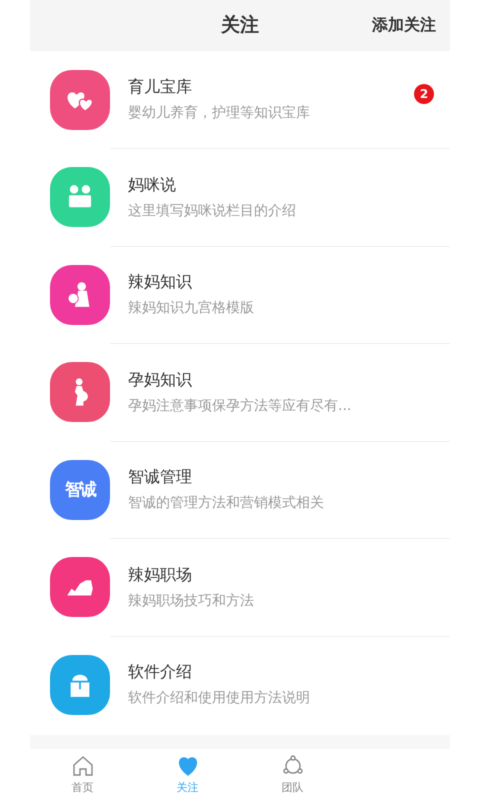 The image size is (480, 800). Describe the element at coordinates (226, 503) in the screenshot. I see `item-description: 智诚的管理方法和营销模式相关` at that location.